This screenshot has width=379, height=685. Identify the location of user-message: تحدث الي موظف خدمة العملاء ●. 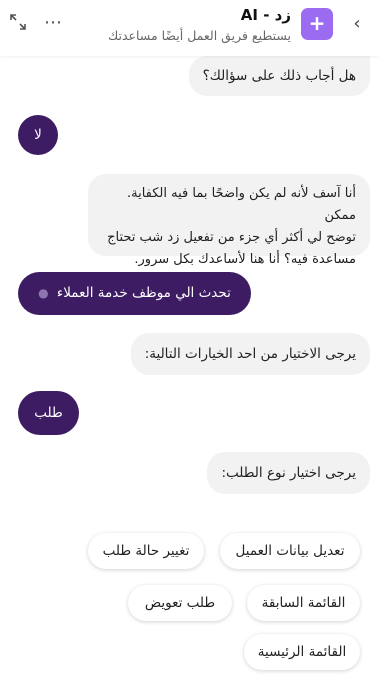
(134, 293).